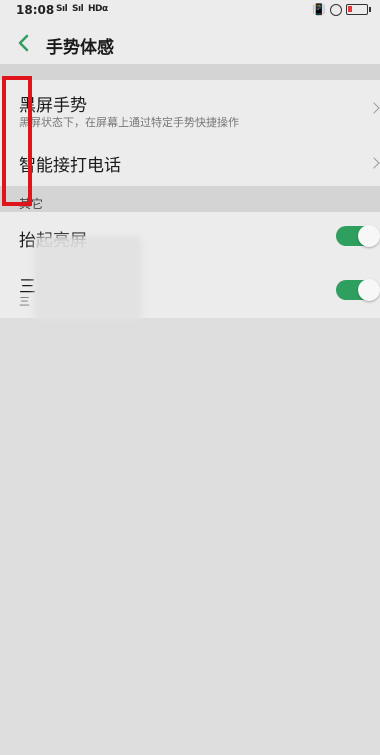 The height and width of the screenshot is (755, 380). Describe the element at coordinates (358, 9) in the screenshot. I see `battery-icon` at that location.